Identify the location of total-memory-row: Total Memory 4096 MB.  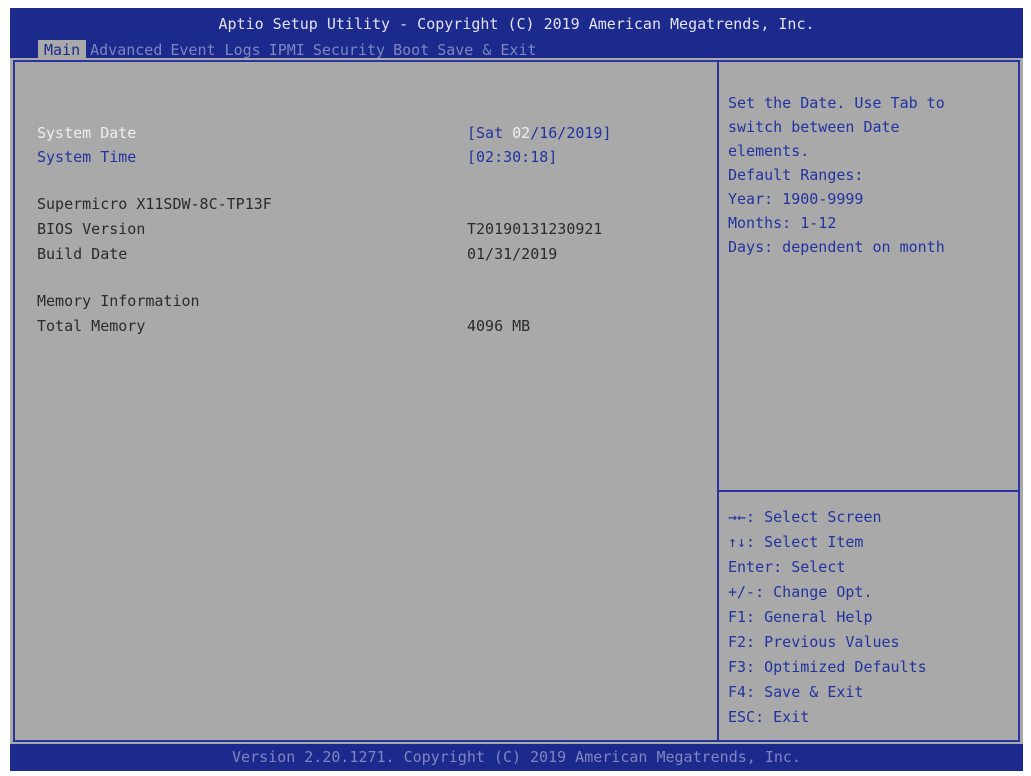
(283, 353).